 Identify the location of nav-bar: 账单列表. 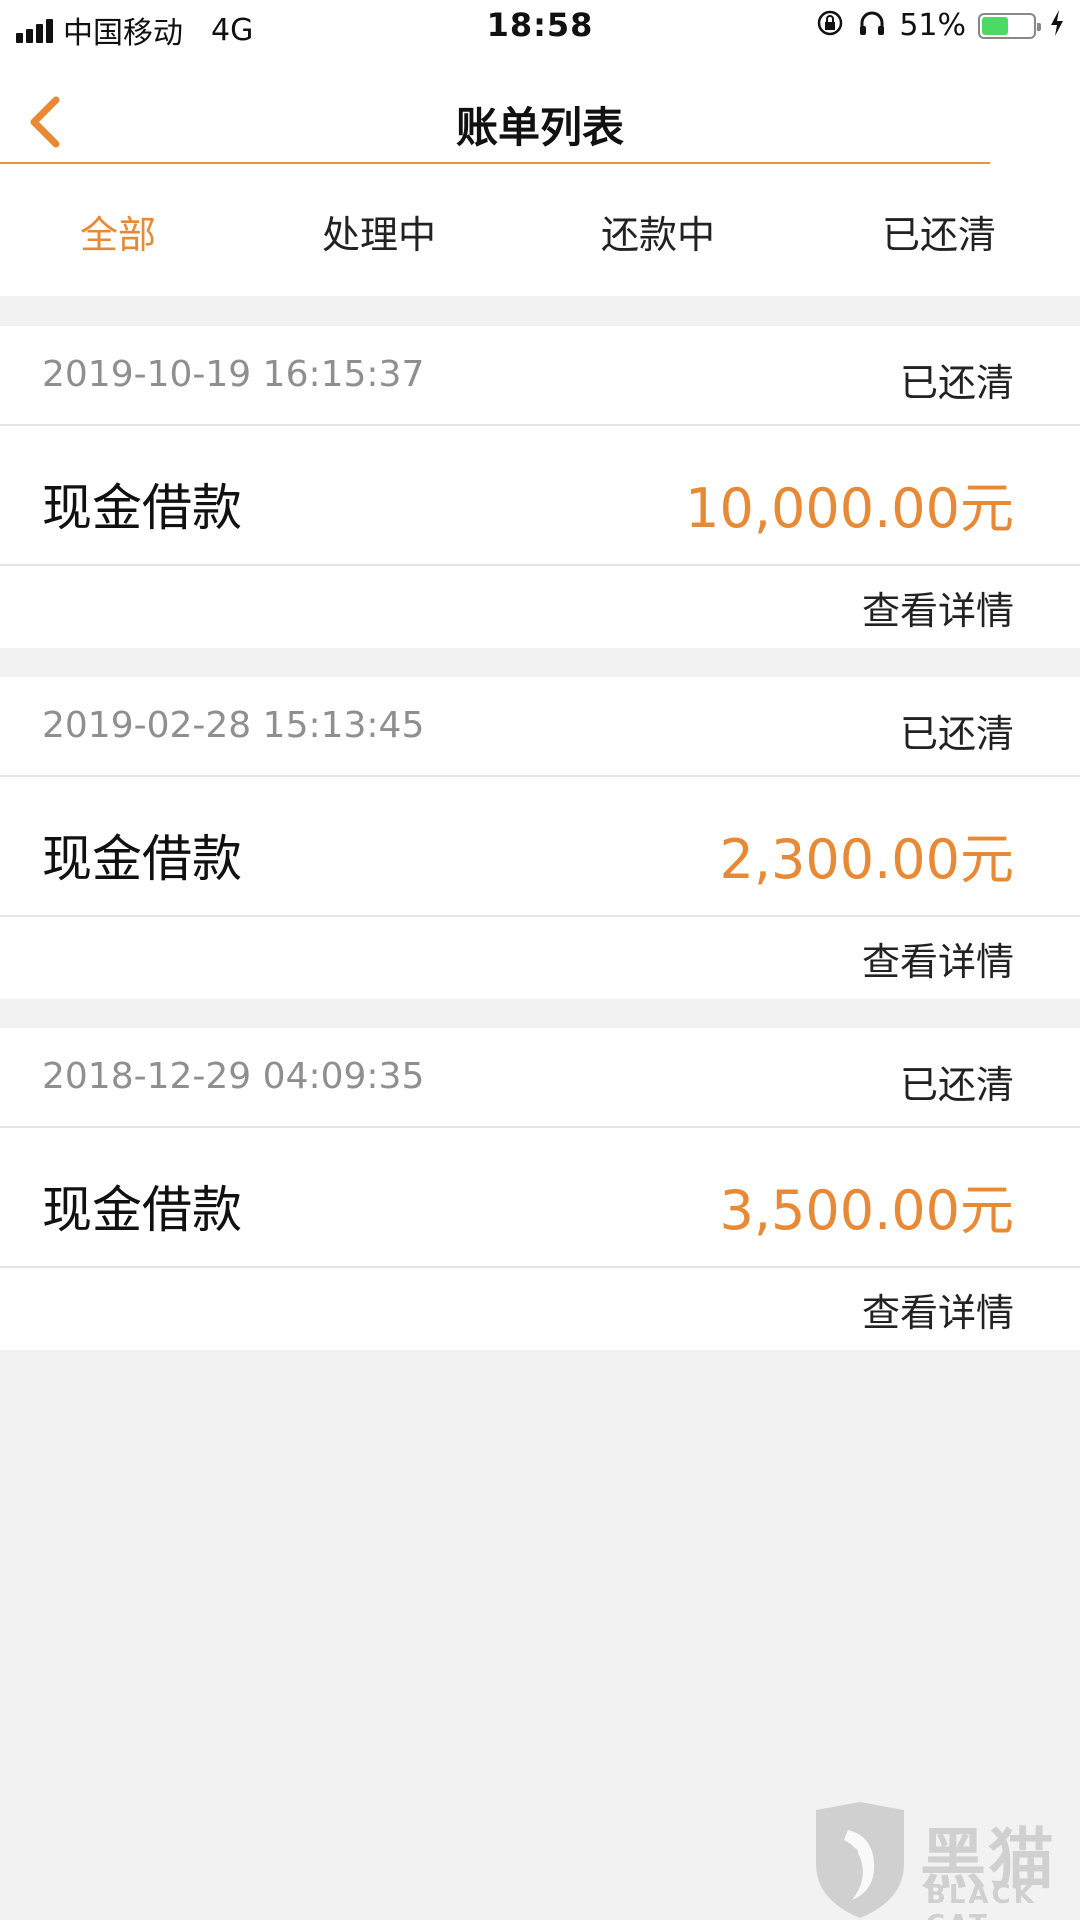
(540, 110).